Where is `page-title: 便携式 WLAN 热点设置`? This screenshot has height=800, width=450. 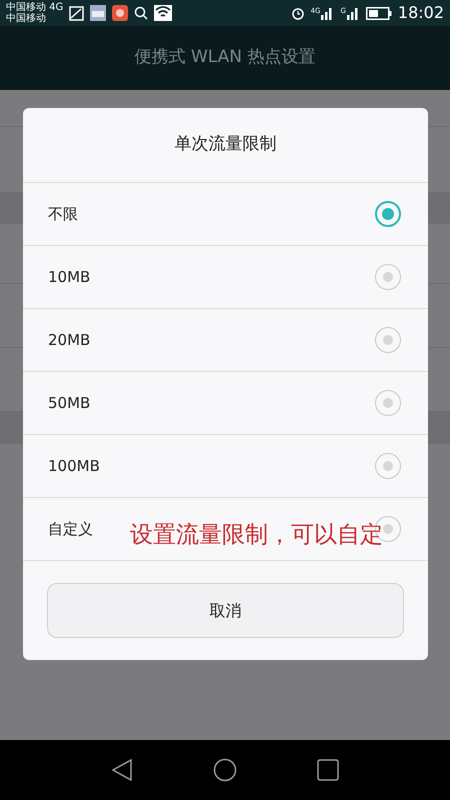
page-title: 便携式 WLAN 热点设置 is located at coordinates (225, 58).